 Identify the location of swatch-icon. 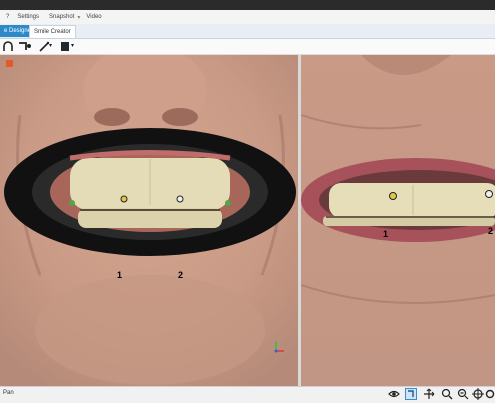
(65, 46).